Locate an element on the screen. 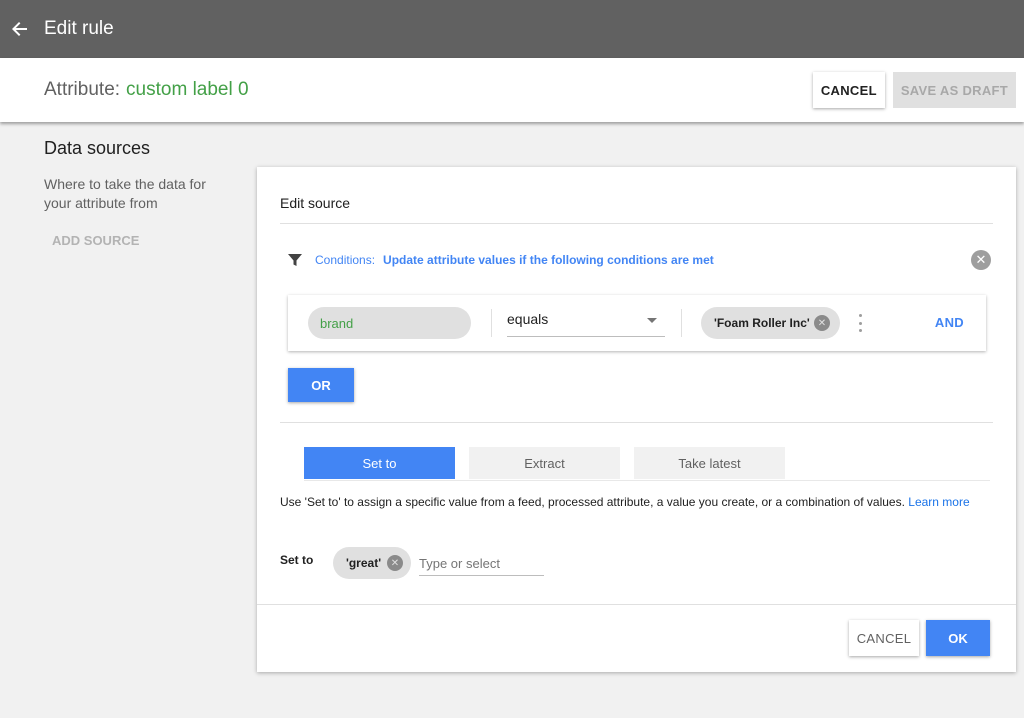 The image size is (1024, 718). arrow-left-icon is located at coordinates (19, 29).